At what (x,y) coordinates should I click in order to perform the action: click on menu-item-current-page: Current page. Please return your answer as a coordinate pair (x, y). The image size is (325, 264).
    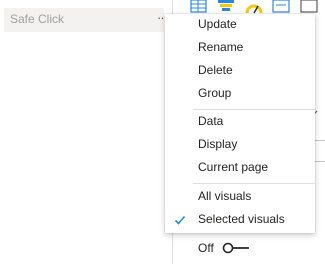
    Looking at the image, I should click on (240, 168).